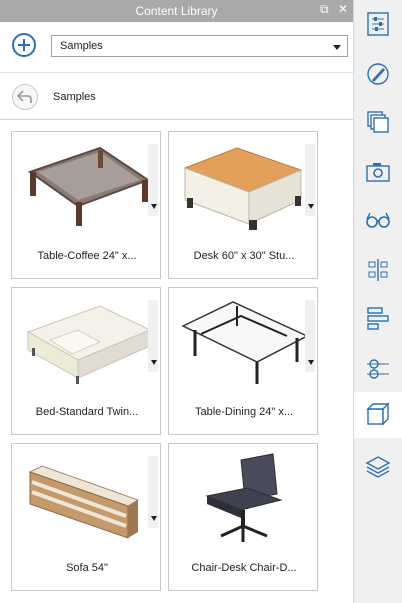 This screenshot has height=603, width=402. Describe the element at coordinates (343, 9) in the screenshot. I see `close-icon: ✕` at that location.